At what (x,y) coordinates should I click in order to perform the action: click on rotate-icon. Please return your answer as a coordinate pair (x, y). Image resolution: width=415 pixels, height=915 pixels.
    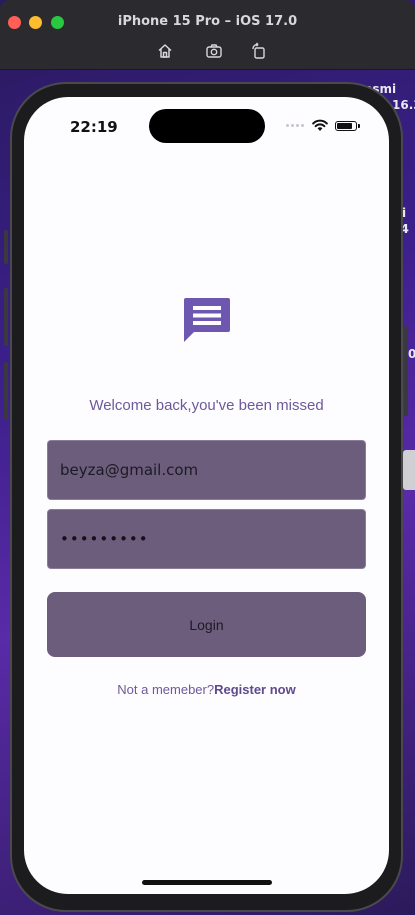
    Looking at the image, I should click on (259, 51).